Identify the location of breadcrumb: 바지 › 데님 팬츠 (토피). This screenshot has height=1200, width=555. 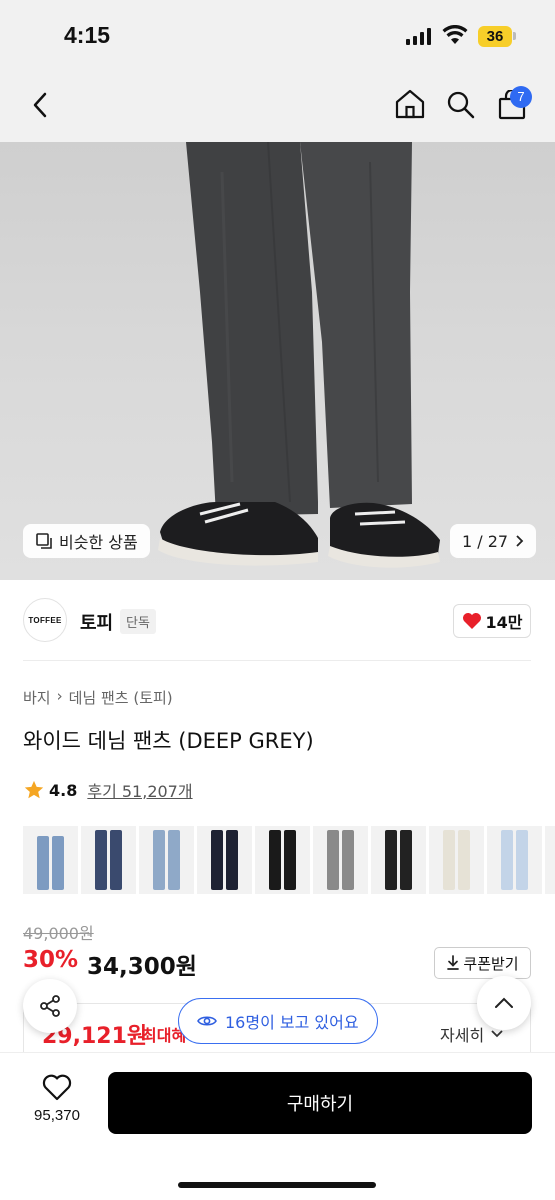
(98, 697).